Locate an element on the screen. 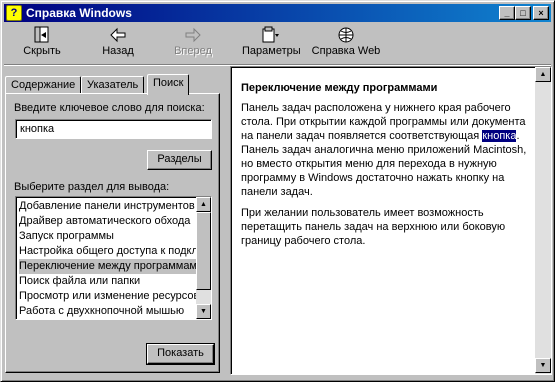  topic-scrollbar: ▲ ▼ is located at coordinates (543, 220).